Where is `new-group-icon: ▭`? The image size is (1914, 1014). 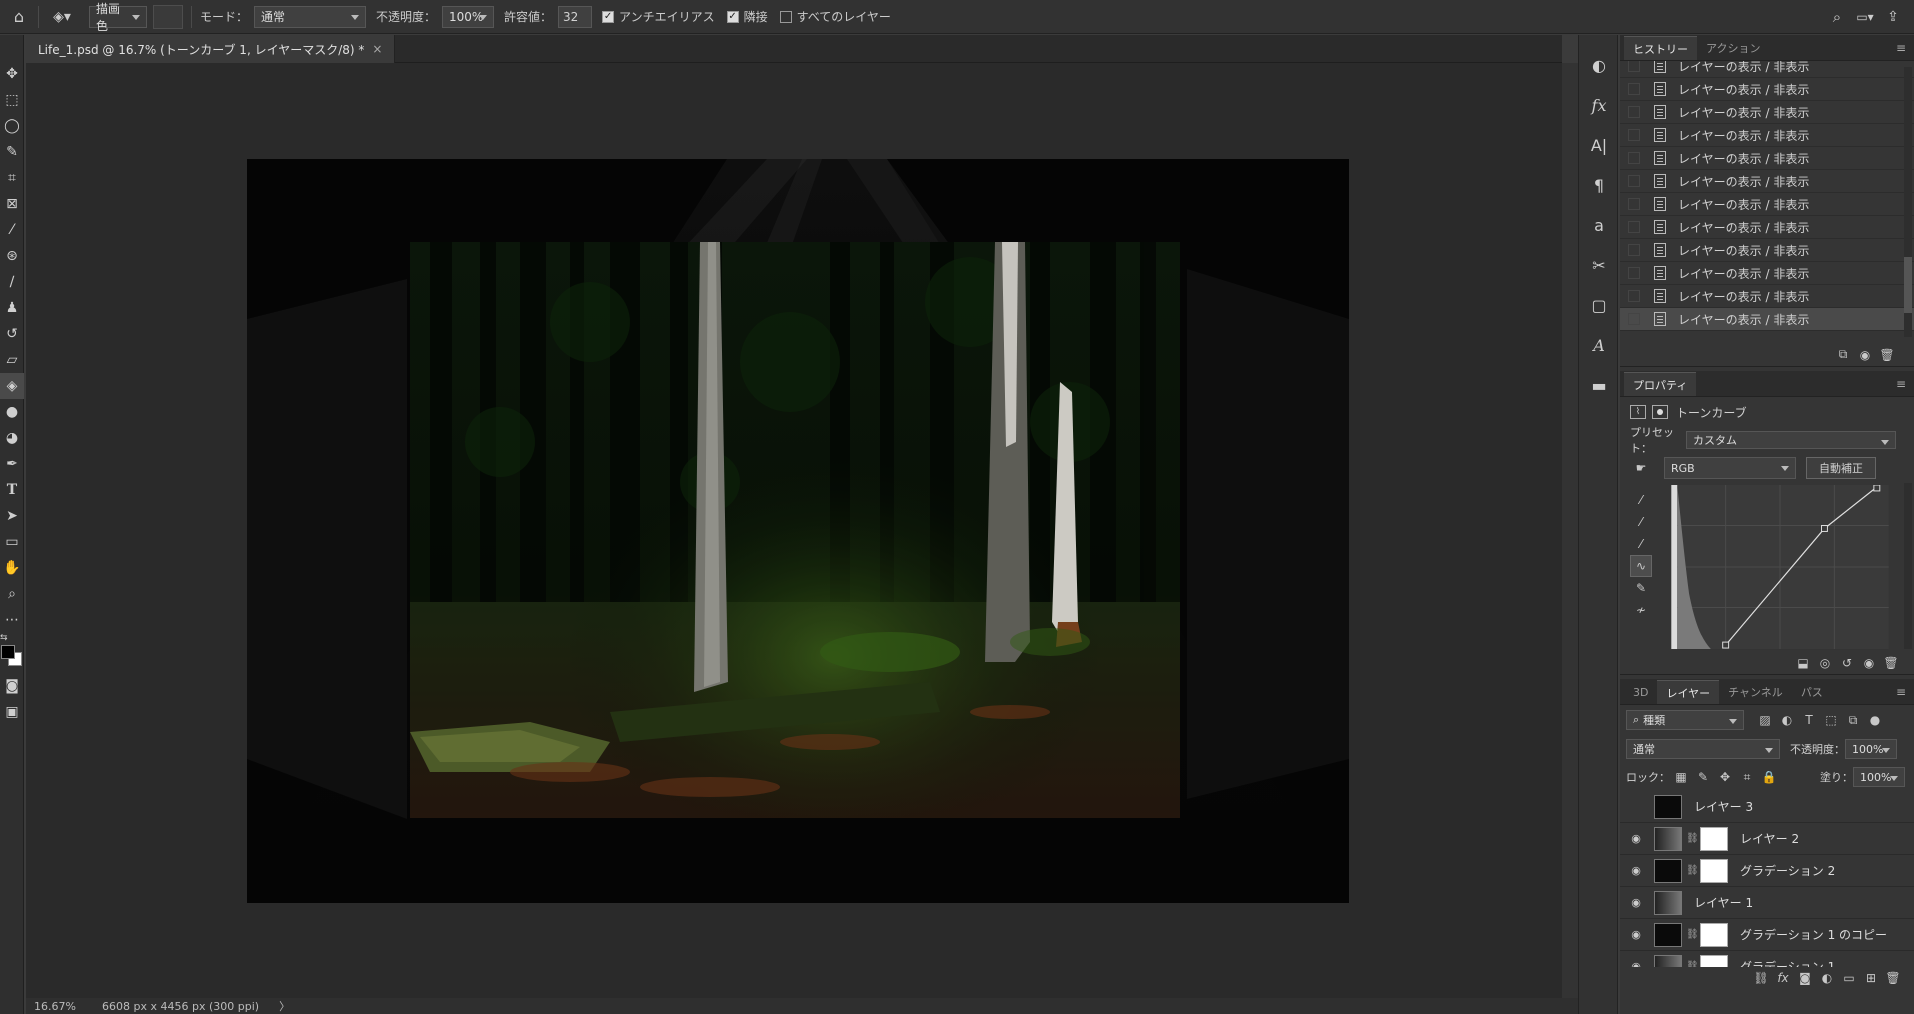 new-group-icon: ▭ is located at coordinates (1849, 978).